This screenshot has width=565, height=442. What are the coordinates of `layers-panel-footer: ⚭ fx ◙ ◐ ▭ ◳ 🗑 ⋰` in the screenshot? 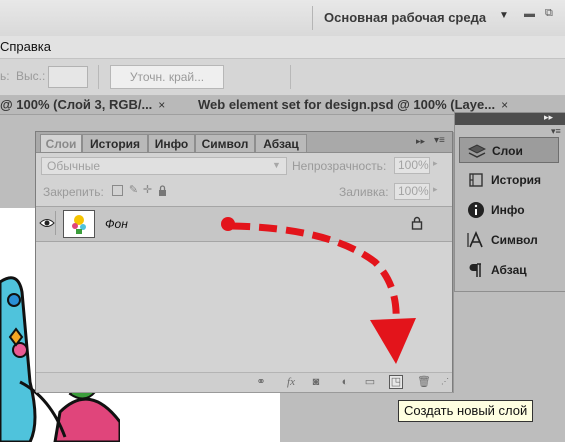 It's located at (244, 382).